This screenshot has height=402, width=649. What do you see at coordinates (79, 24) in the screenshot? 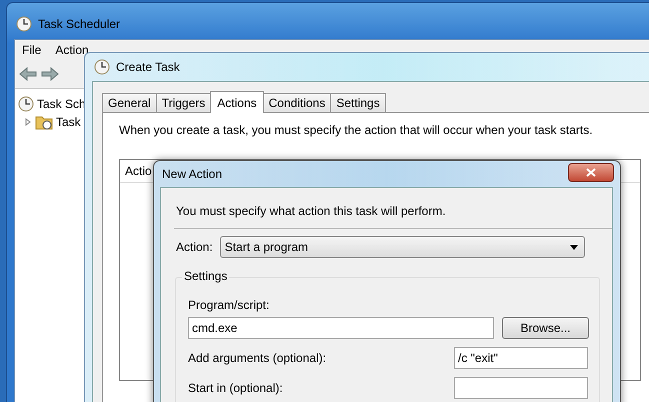
I see `window-title: Task Scheduler` at bounding box center [79, 24].